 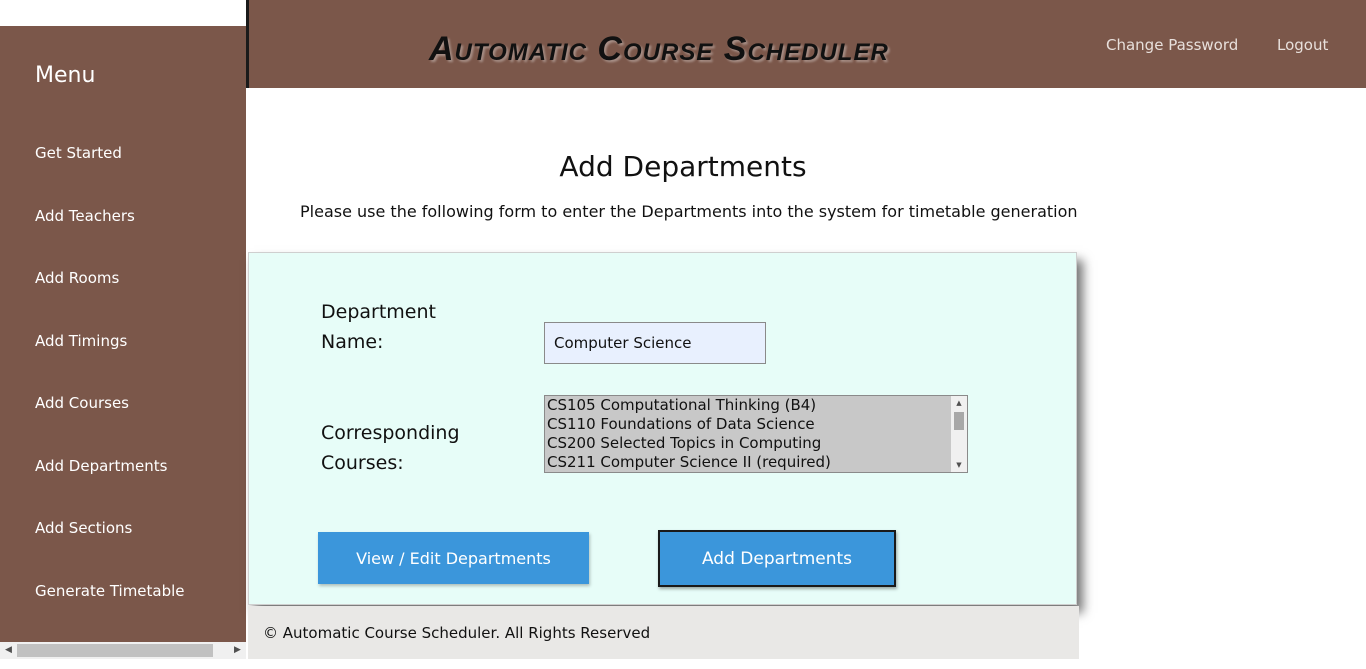 I want to click on page-title-wrapper: Add Departments, so click(x=683, y=166).